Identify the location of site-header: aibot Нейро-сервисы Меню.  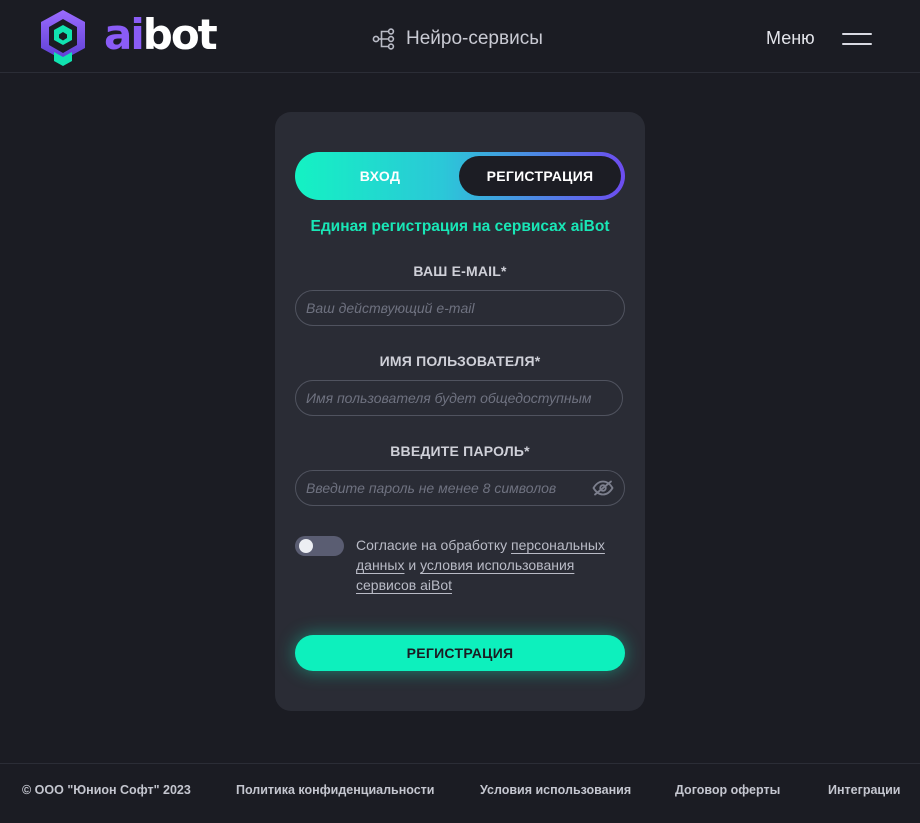
(460, 36).